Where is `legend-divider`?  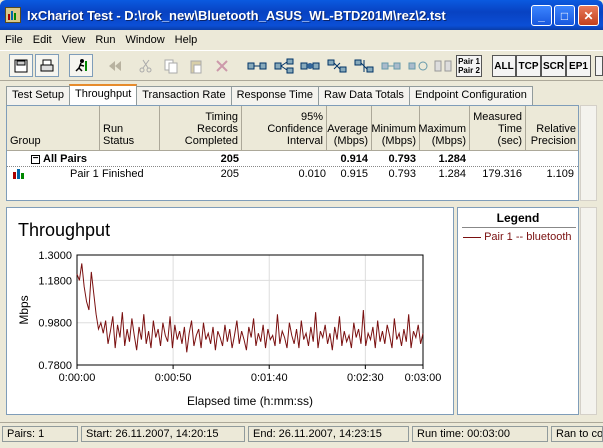 legend-divider is located at coordinates (519, 227).